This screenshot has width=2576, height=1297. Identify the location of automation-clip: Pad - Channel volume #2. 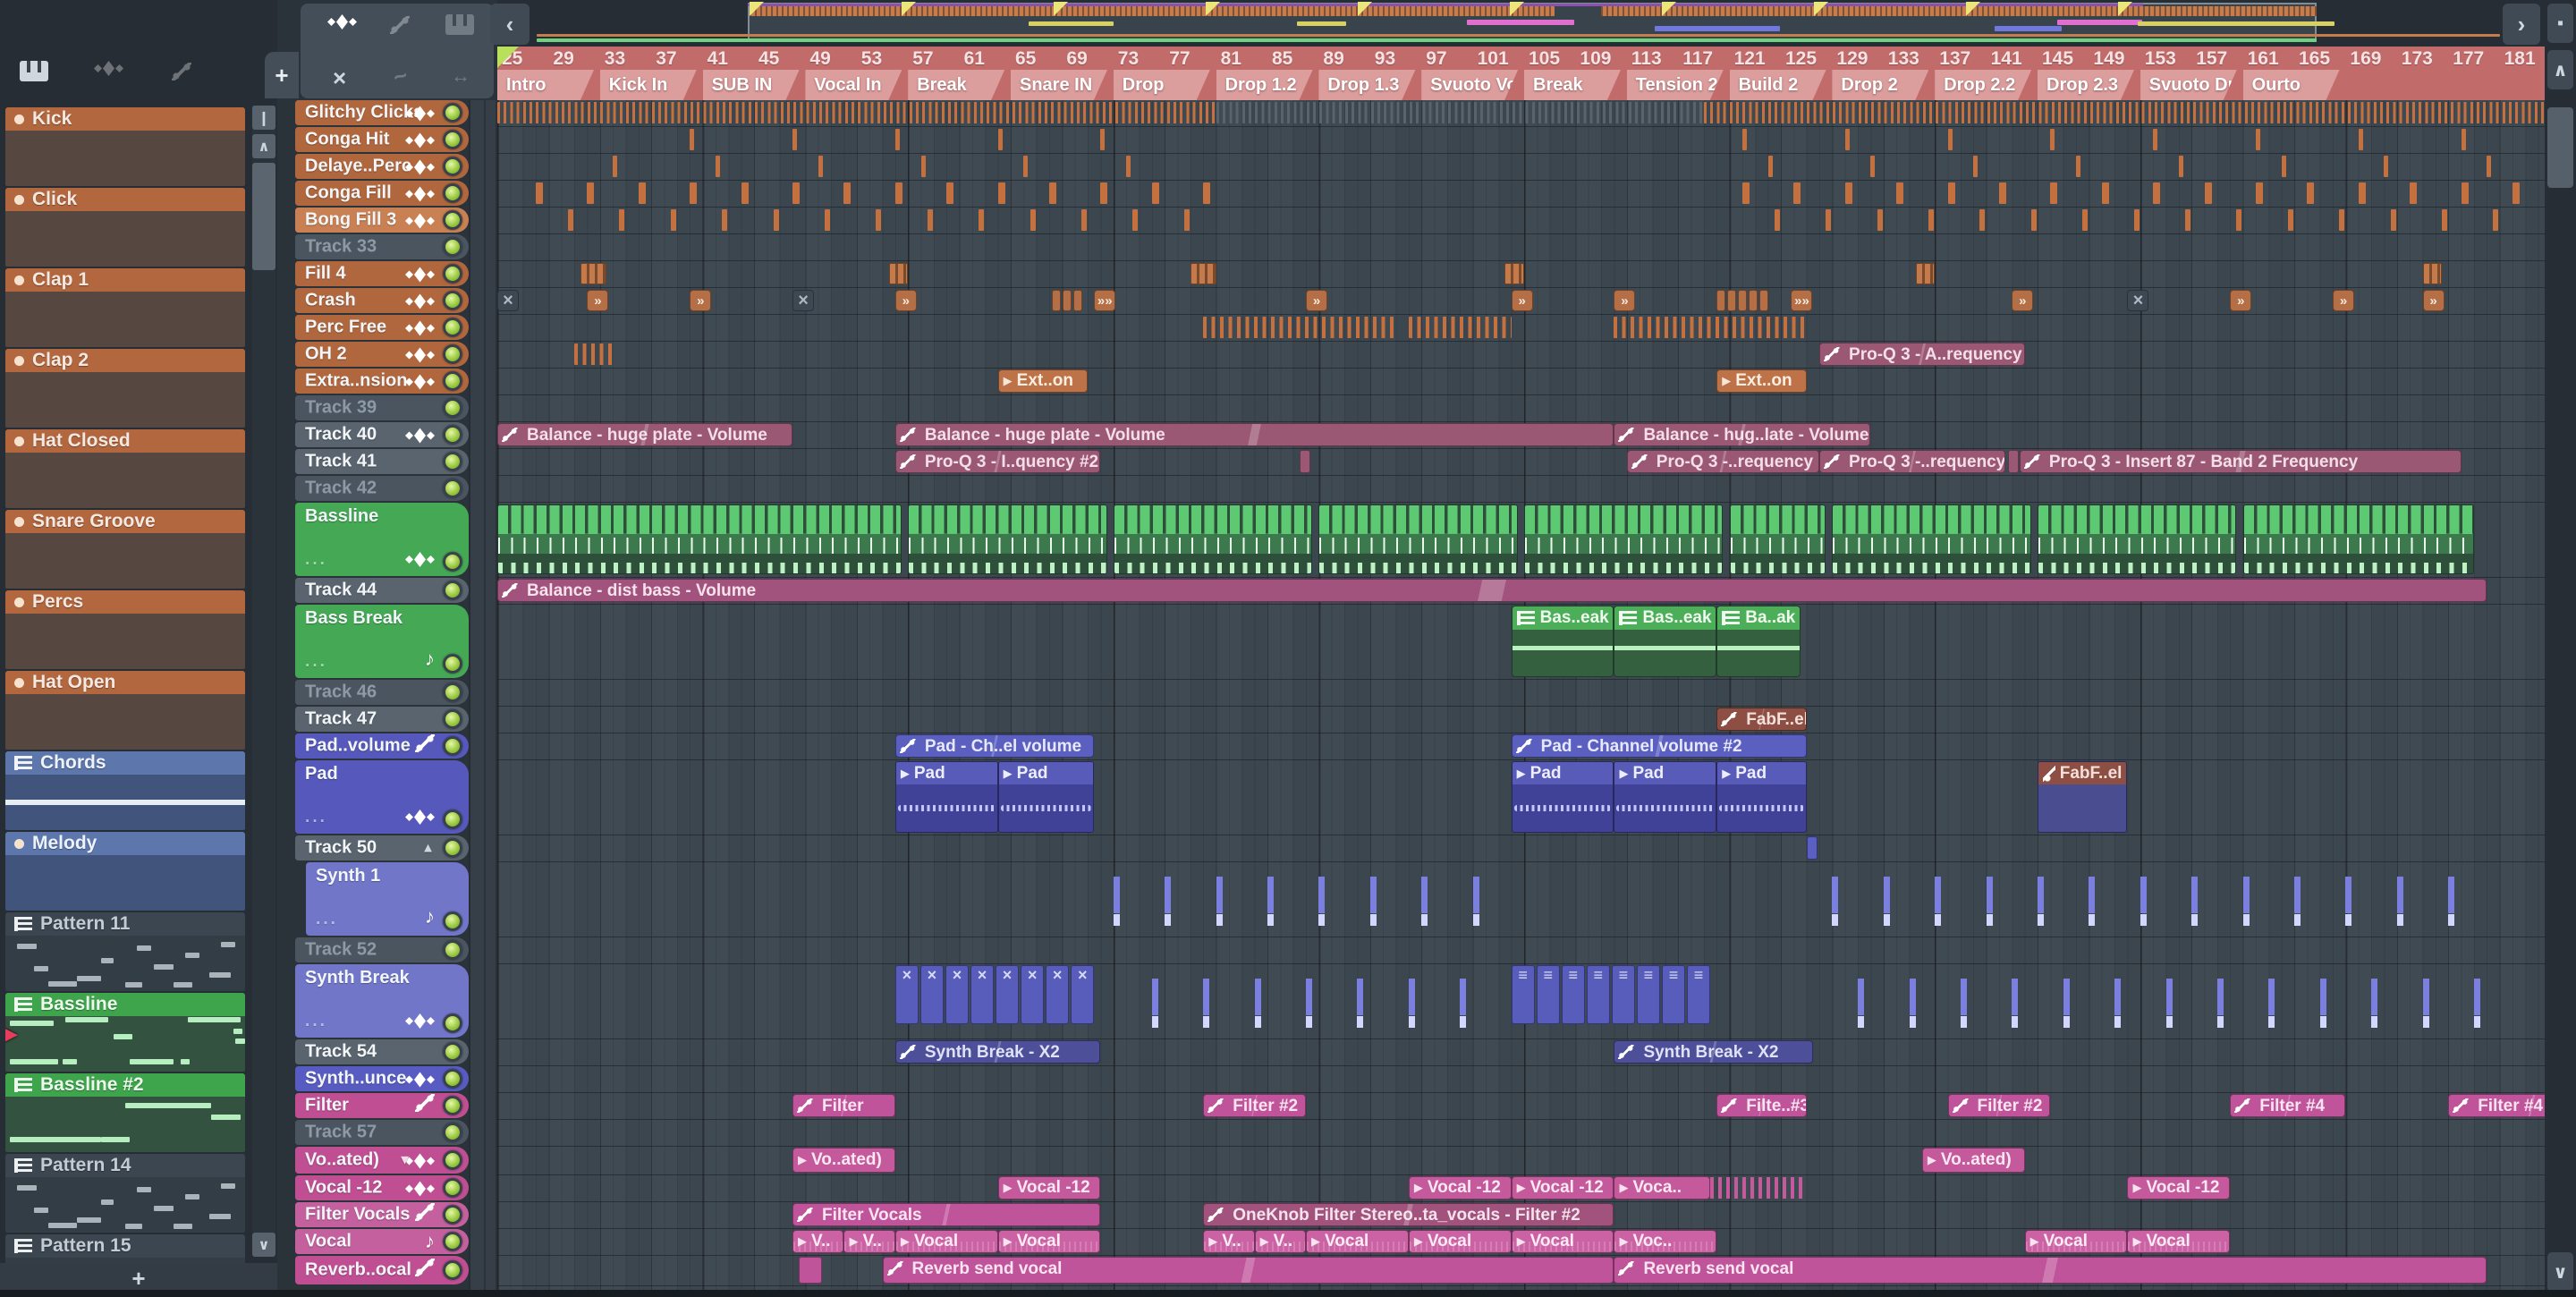
(1659, 746).